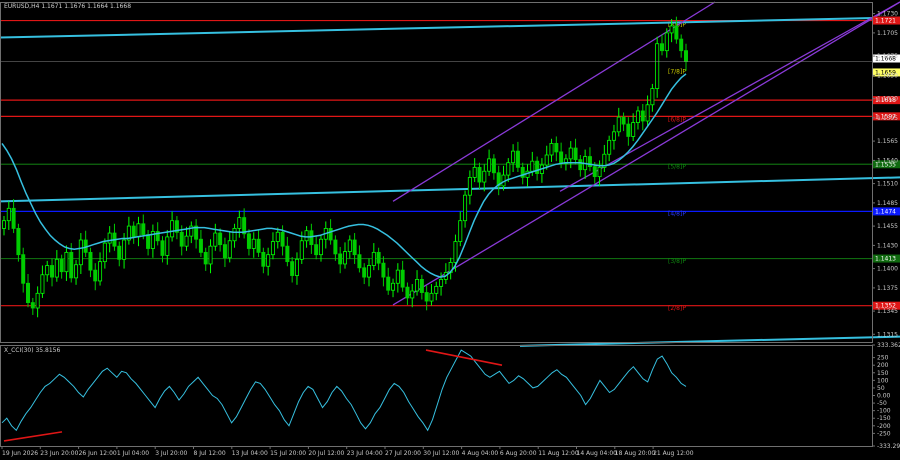 This screenshot has width=900, height=460. I want to click on cci-tick-label-5: 50, so click(881, 388).